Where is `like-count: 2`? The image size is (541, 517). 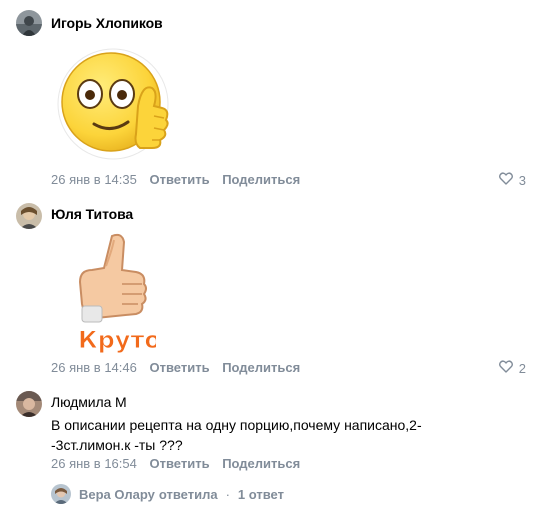
like-count: 2 is located at coordinates (522, 368).